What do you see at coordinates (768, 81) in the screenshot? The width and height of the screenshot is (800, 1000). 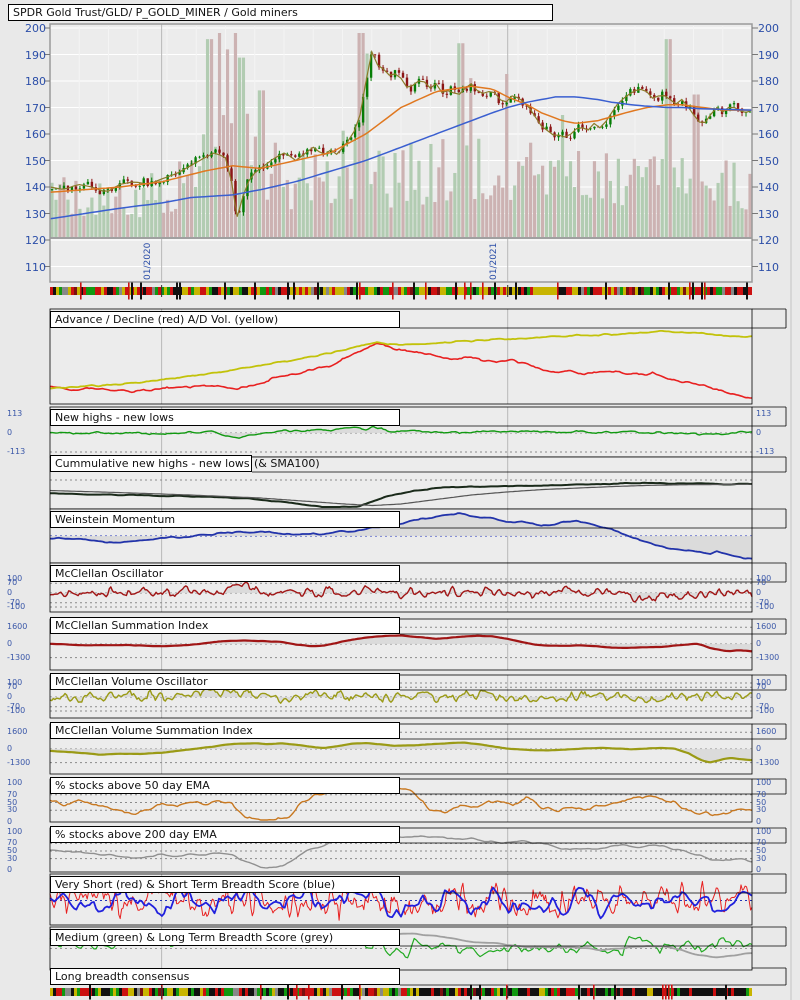 I see `price-label-right: 180` at bounding box center [768, 81].